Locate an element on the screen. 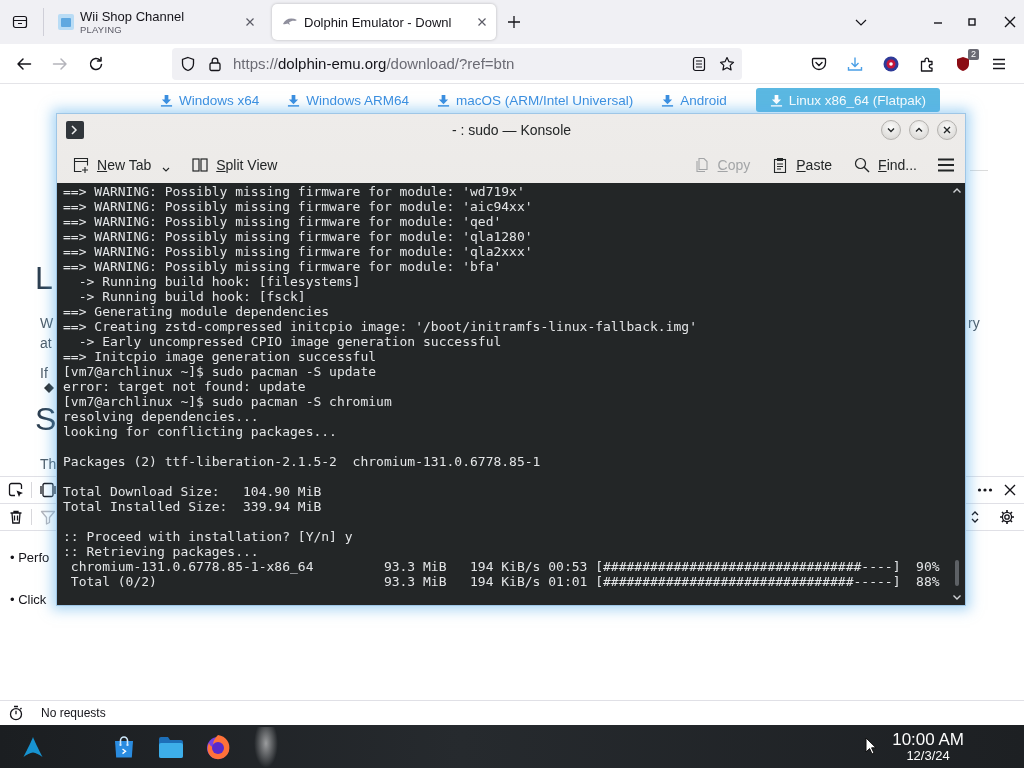 The height and width of the screenshot is (768, 1024). paragraph-text: Th is located at coordinates (48, 464).